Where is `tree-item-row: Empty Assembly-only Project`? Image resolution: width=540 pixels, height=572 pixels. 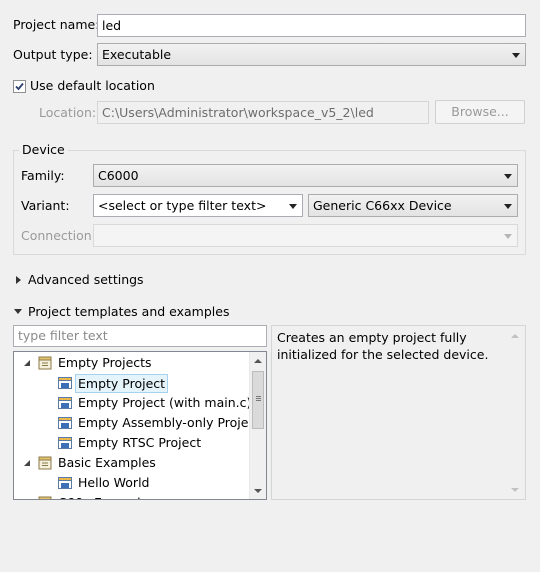 tree-item-row: Empty Assembly-only Project is located at coordinates (137, 423).